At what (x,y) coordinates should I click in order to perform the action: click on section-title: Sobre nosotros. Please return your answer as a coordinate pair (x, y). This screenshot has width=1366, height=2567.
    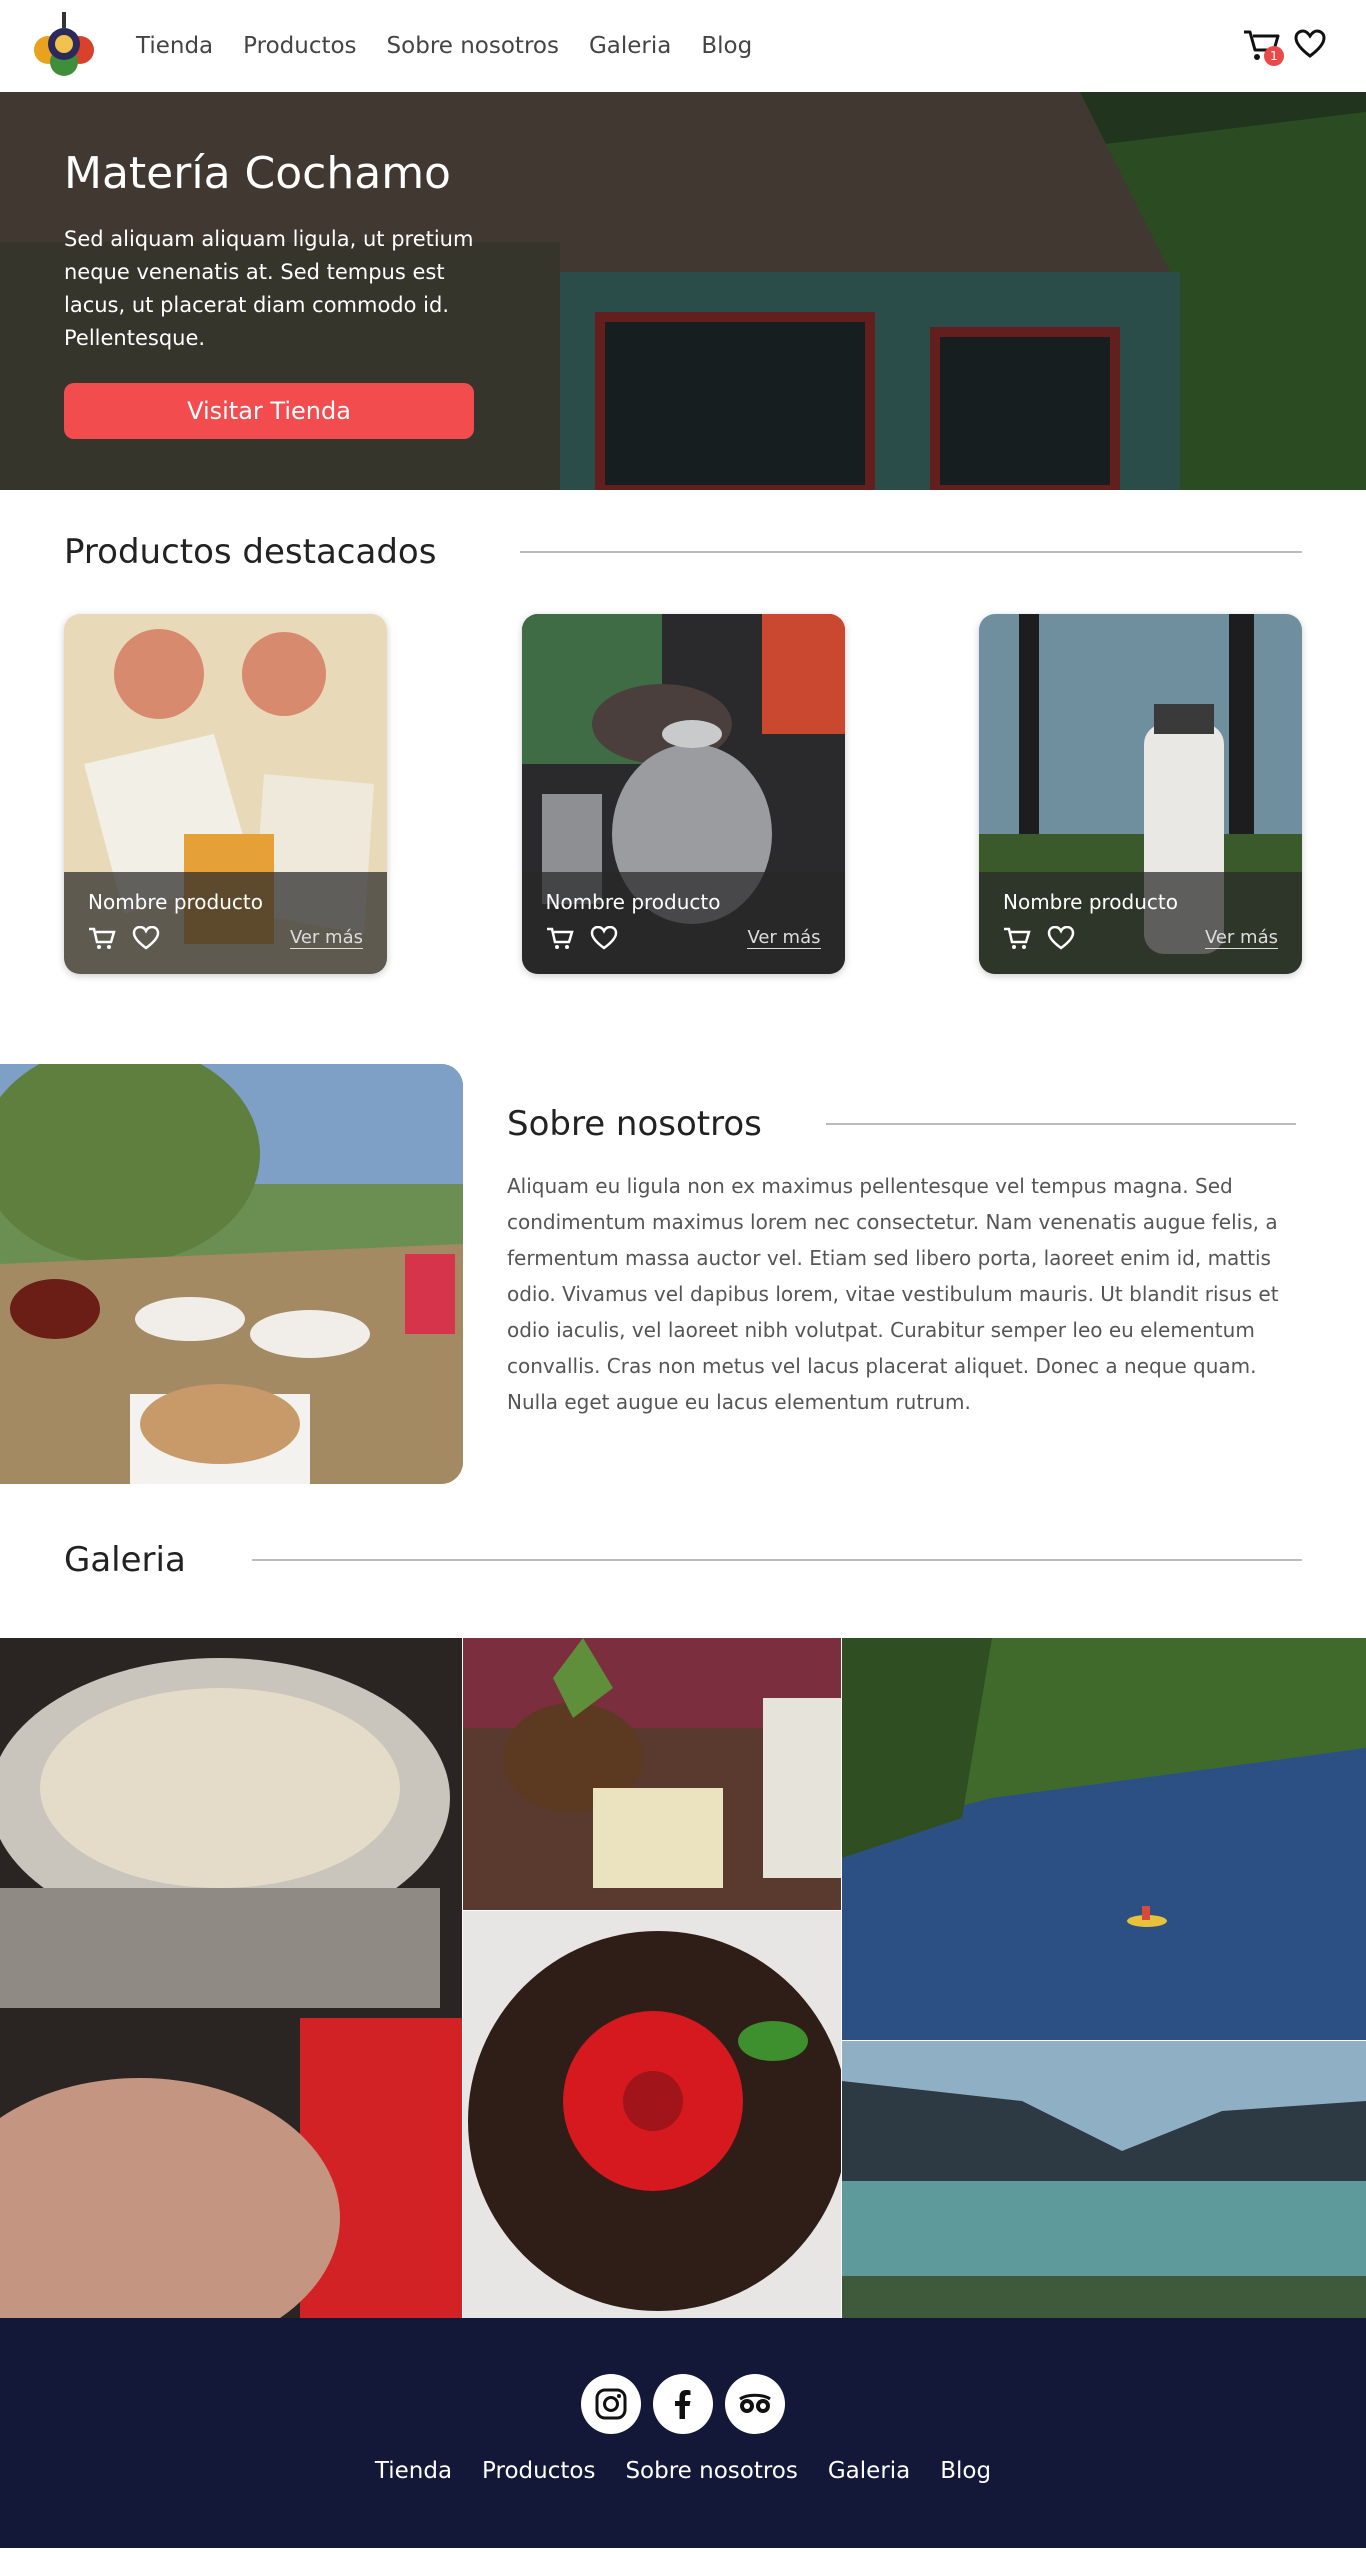
    Looking at the image, I should click on (634, 1124).